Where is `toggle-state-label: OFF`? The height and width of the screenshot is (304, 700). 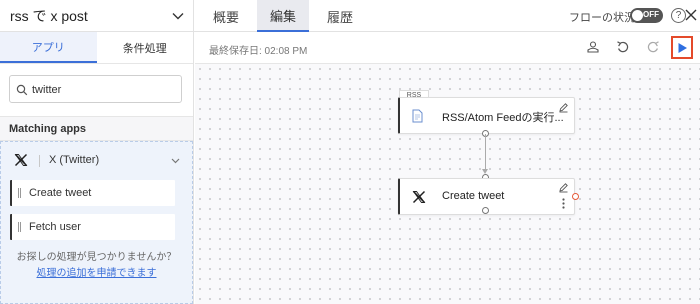
toggle-state-label: OFF is located at coordinates (651, 14).